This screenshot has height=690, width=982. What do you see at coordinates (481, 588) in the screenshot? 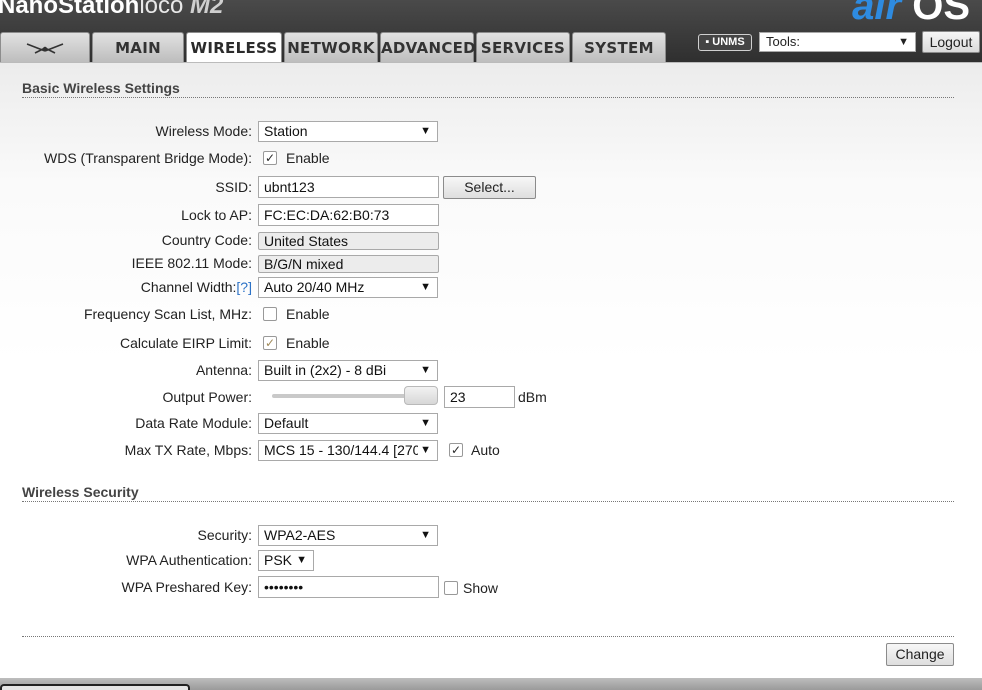
I see `show-key-label: Show` at bounding box center [481, 588].